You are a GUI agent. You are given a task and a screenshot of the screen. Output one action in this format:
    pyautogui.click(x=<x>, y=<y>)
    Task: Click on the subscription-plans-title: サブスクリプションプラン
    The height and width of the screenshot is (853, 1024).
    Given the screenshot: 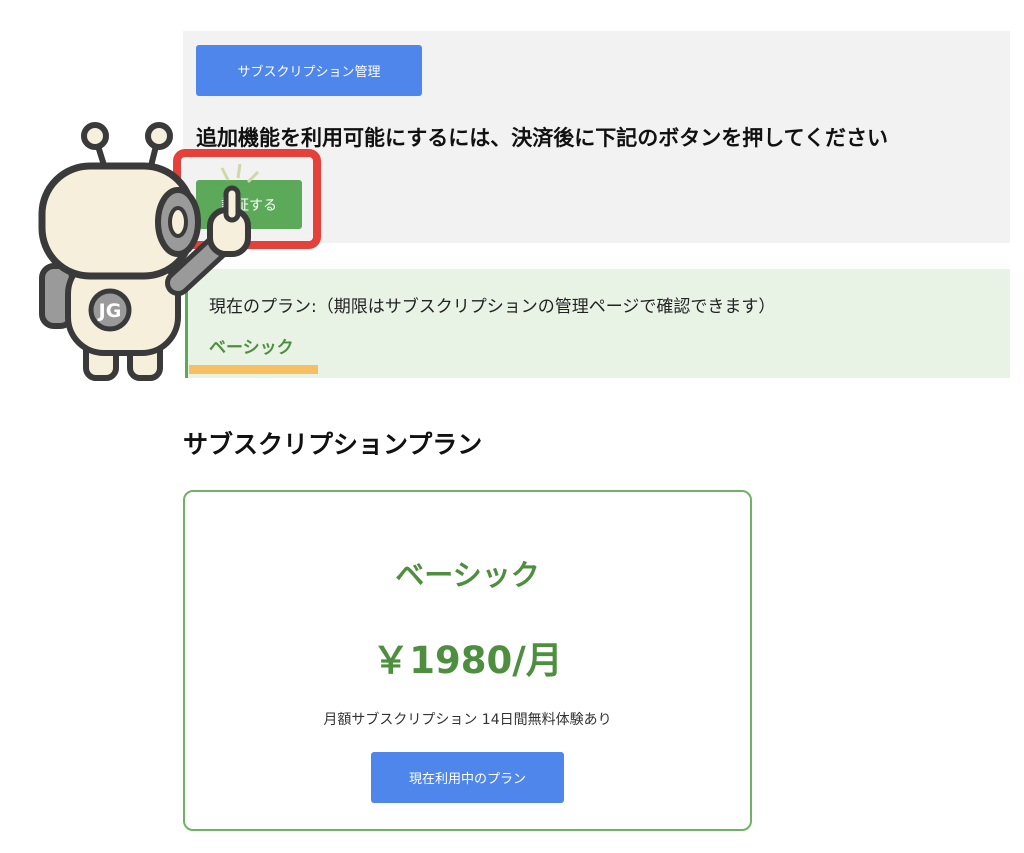 What is the action you would take?
    pyautogui.click(x=333, y=444)
    